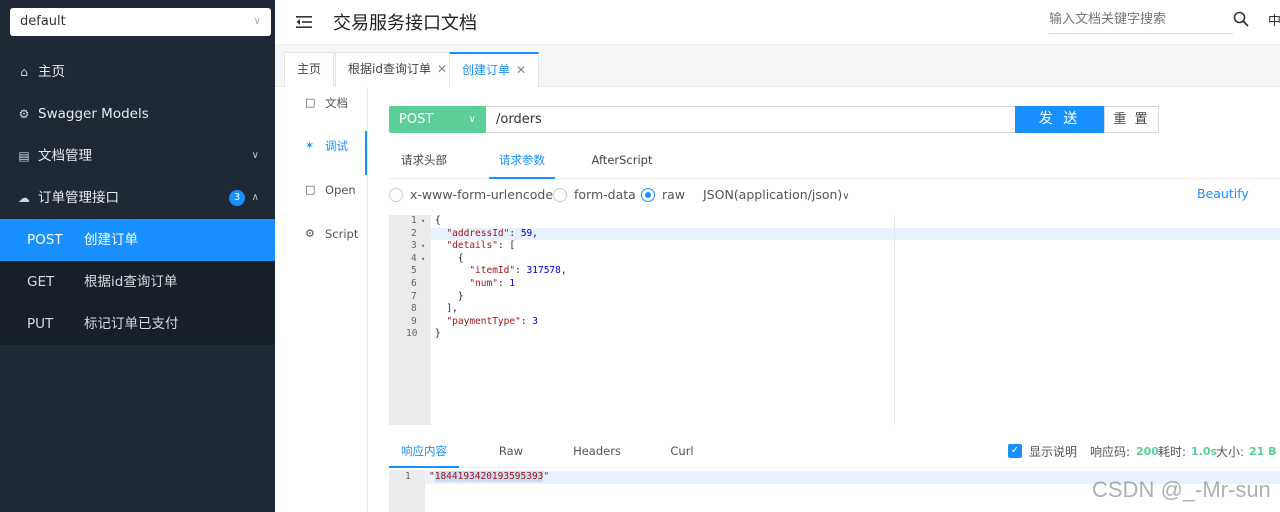  Describe the element at coordinates (597, 452) in the screenshot. I see `tab-response-headers: Headers` at that location.